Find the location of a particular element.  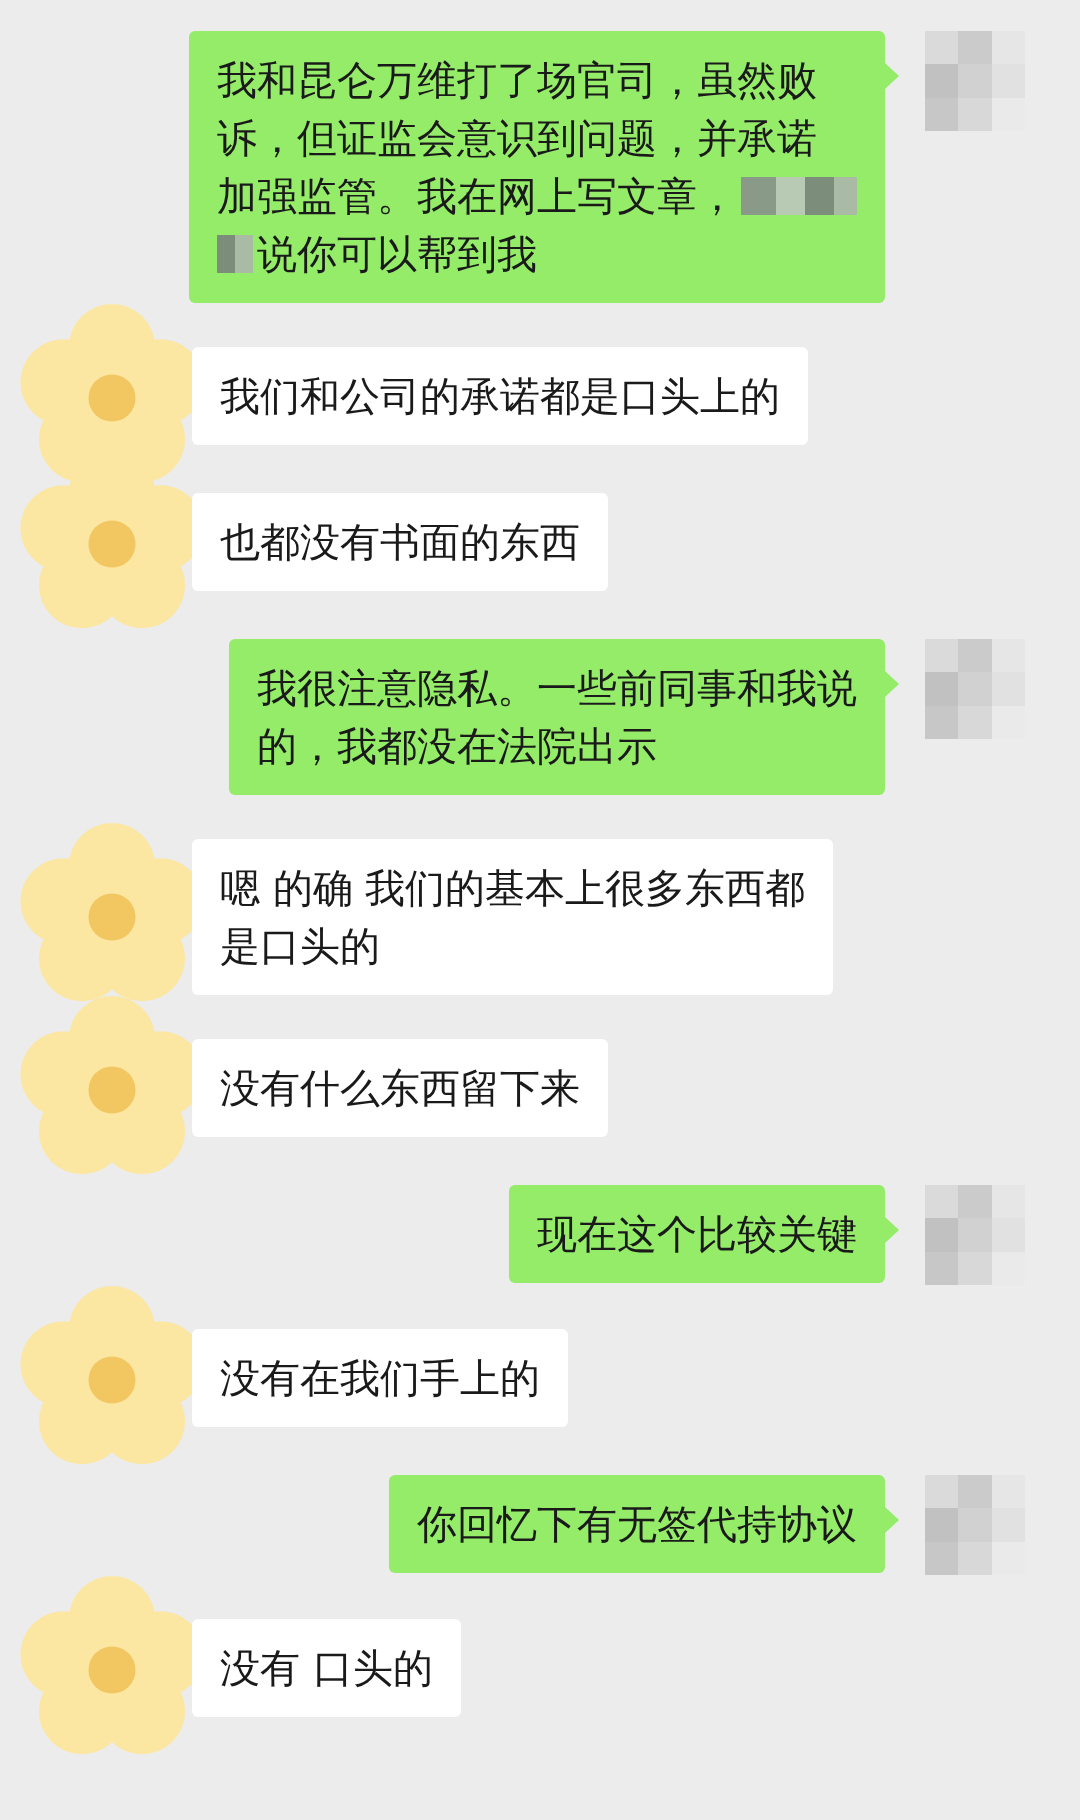

message-text: 的，我都没在法院出示 is located at coordinates (457, 746).